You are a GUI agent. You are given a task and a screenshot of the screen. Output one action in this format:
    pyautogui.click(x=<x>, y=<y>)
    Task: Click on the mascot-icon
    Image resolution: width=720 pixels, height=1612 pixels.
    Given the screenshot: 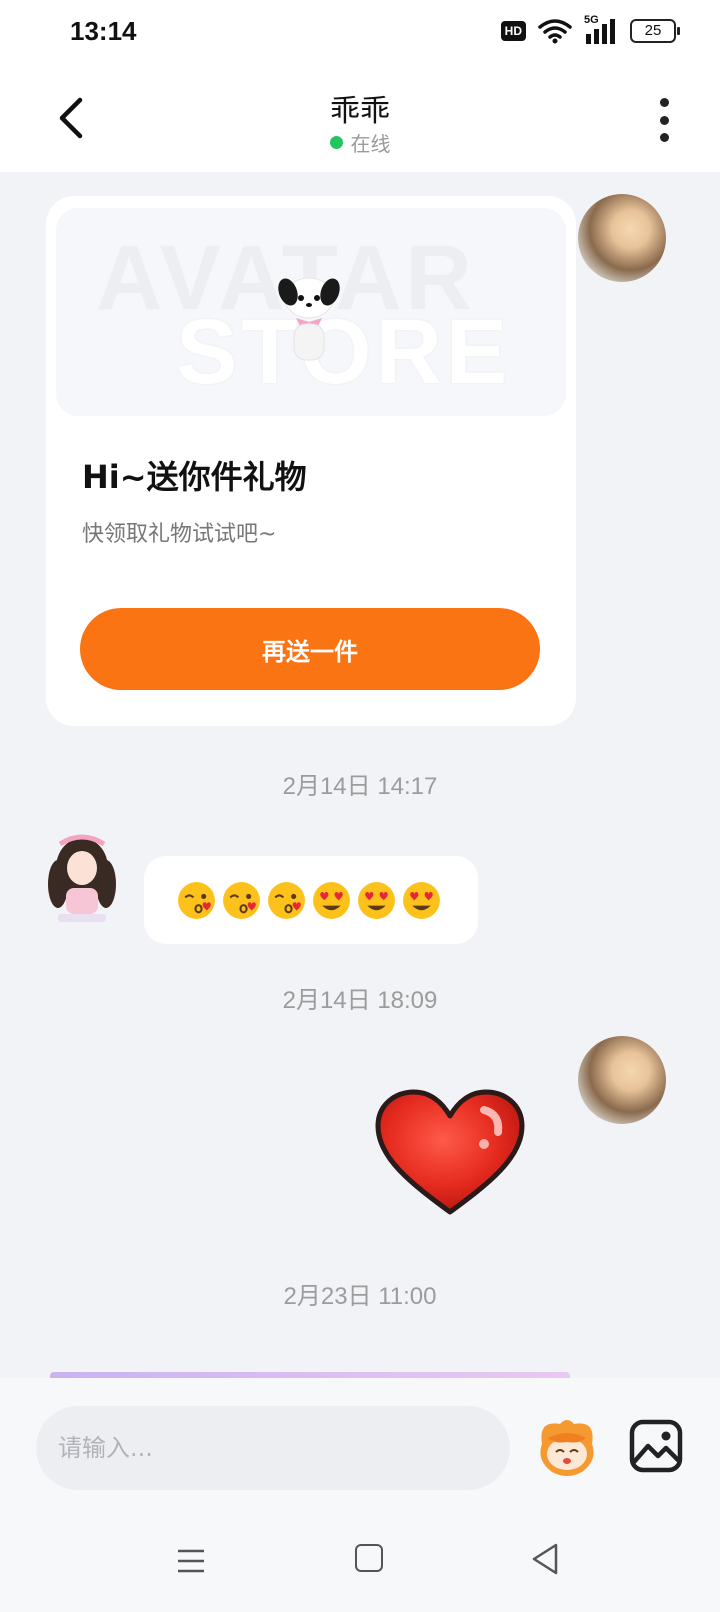 What is the action you would take?
    pyautogui.click(x=567, y=1449)
    